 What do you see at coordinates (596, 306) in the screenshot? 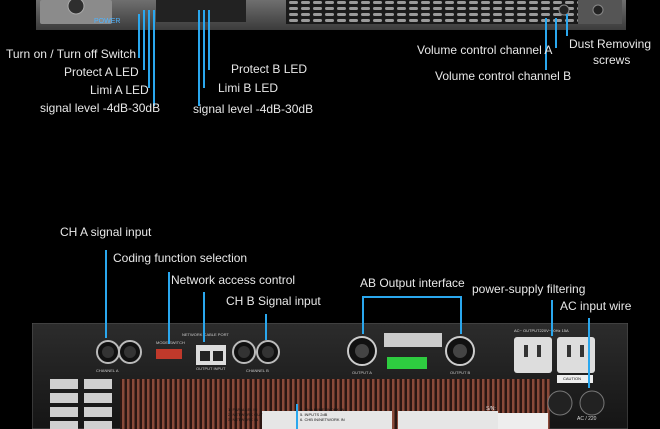
I see `callout-ac-input: AC input wire` at bounding box center [596, 306].